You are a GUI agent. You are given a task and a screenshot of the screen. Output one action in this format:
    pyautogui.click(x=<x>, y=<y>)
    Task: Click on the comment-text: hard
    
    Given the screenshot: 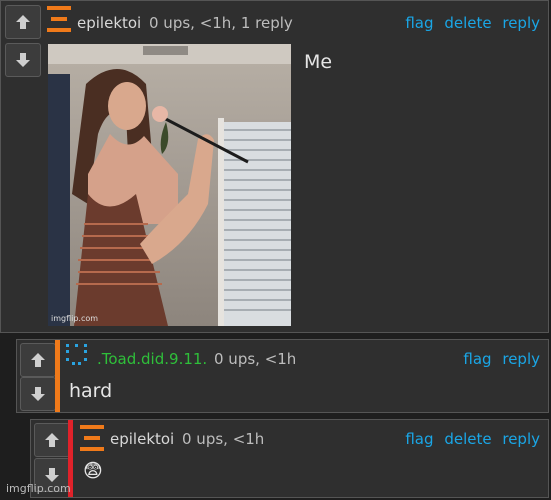 What is the action you would take?
    pyautogui.click(x=91, y=391)
    